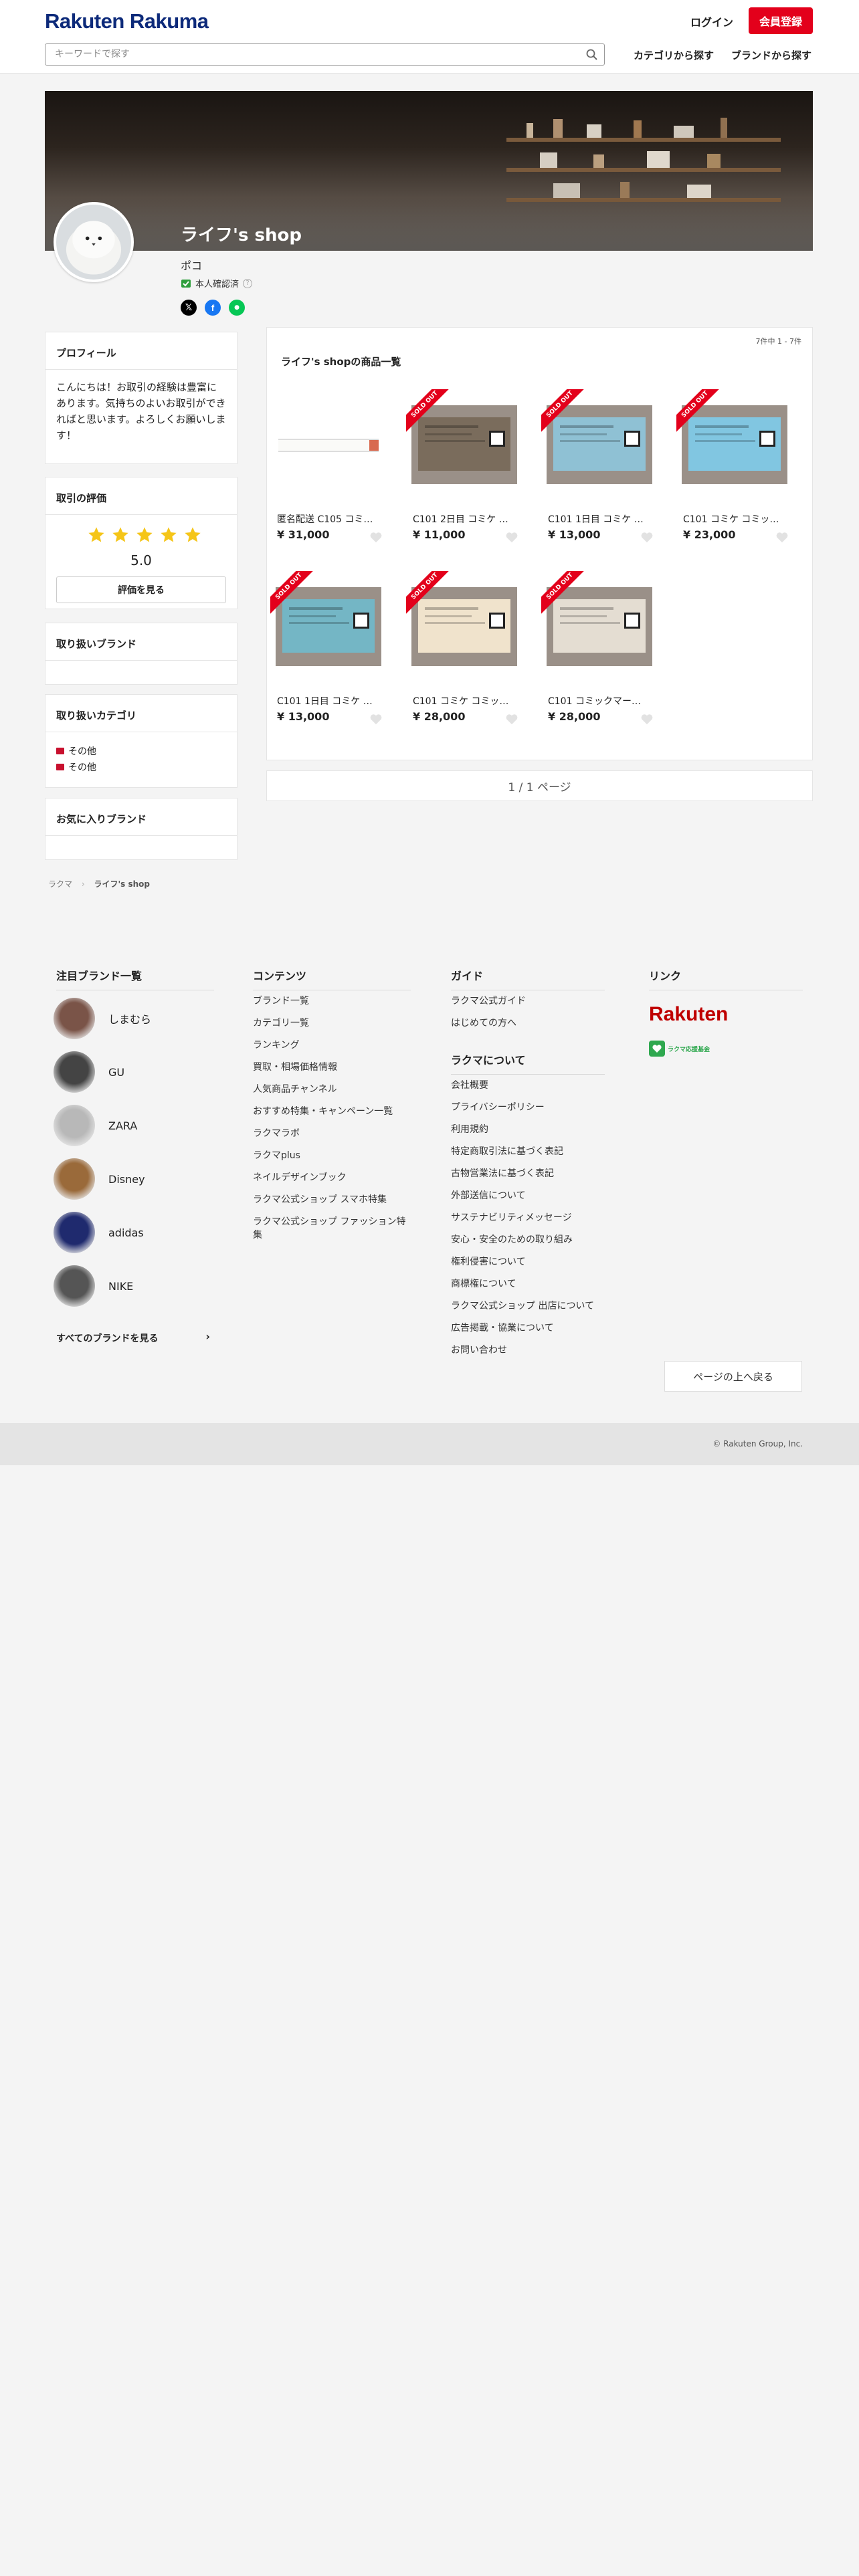  Describe the element at coordinates (463, 519) in the screenshot. I see `product-name: C101 2日目 コミケ コミックマーケット` at that location.